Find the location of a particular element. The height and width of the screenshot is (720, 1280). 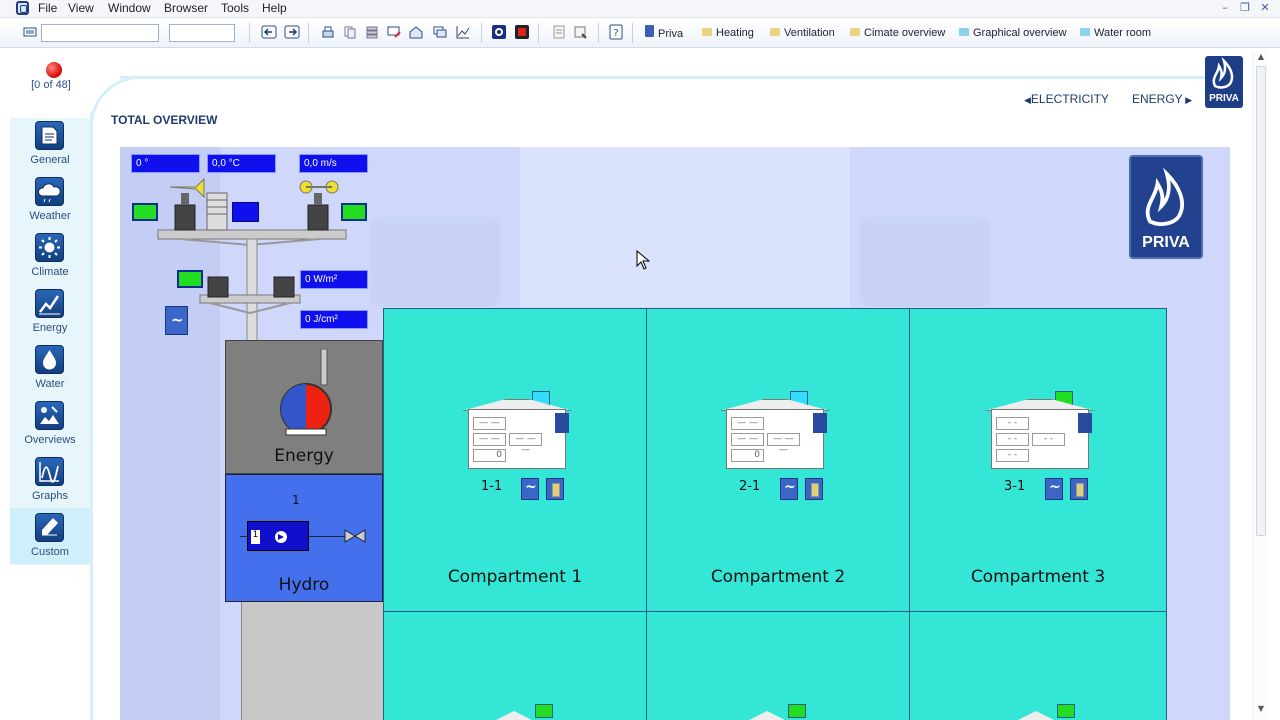

hydro-label: Hydro is located at coordinates (304, 585).